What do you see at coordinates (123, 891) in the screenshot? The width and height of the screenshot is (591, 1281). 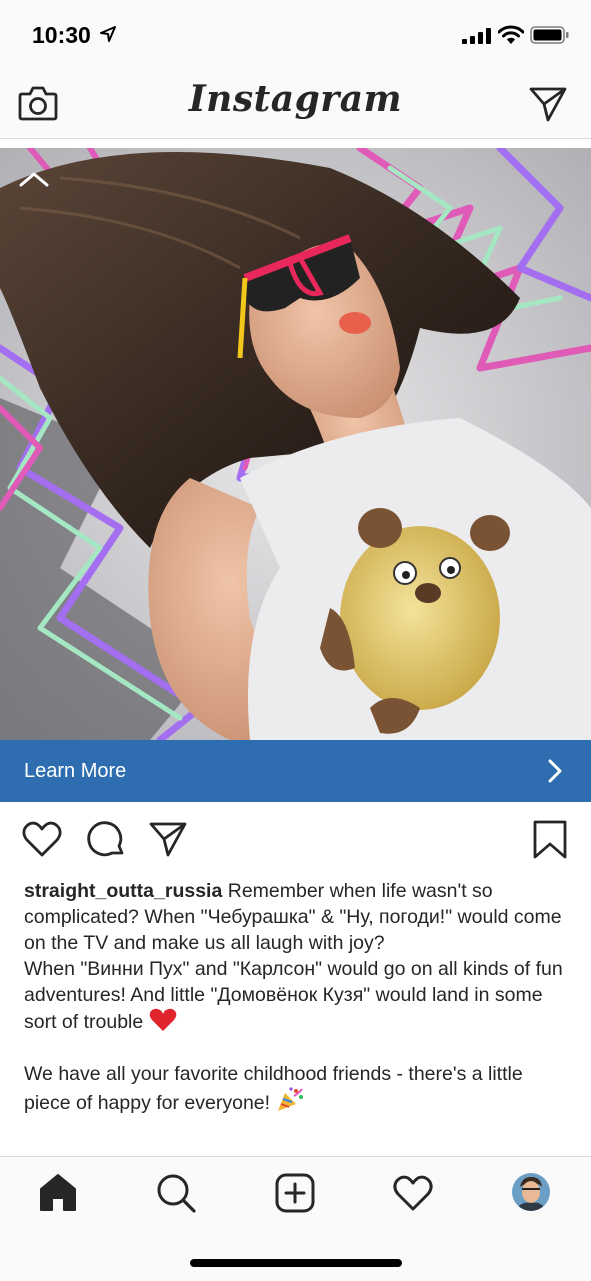 I see `post-username: straight_outta_russia` at bounding box center [123, 891].